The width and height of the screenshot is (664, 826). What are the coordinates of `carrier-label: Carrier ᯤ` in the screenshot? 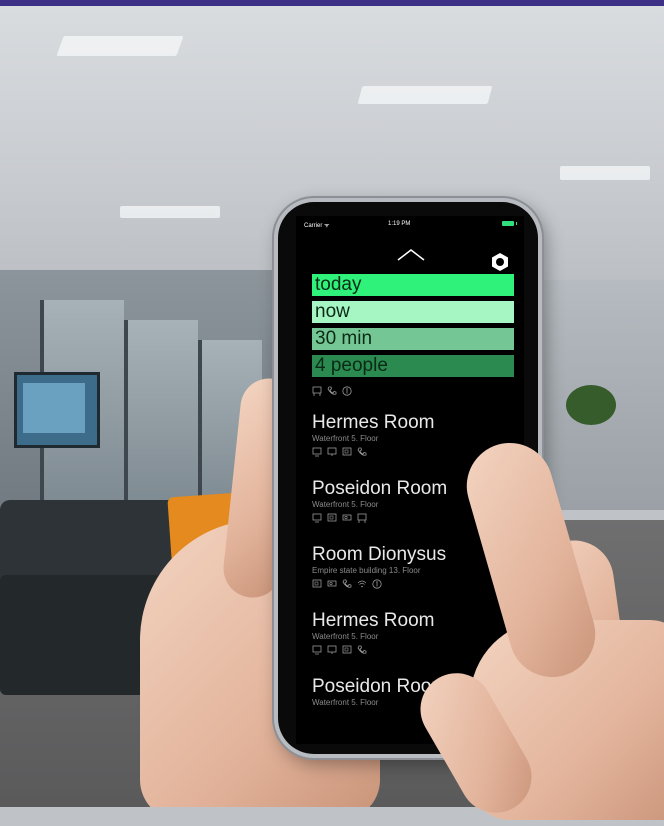 It's located at (317, 226).